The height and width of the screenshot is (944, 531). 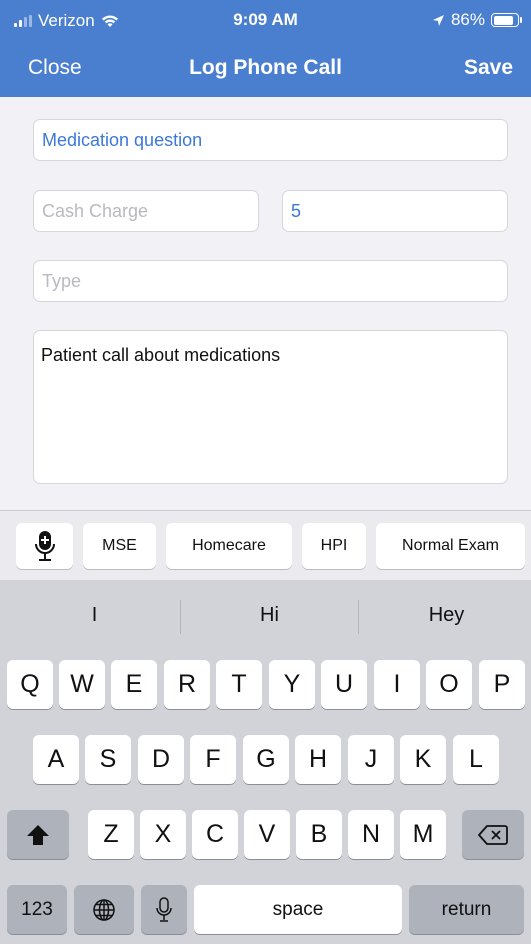 What do you see at coordinates (37, 909) in the screenshot?
I see `numbers-key: 123` at bounding box center [37, 909].